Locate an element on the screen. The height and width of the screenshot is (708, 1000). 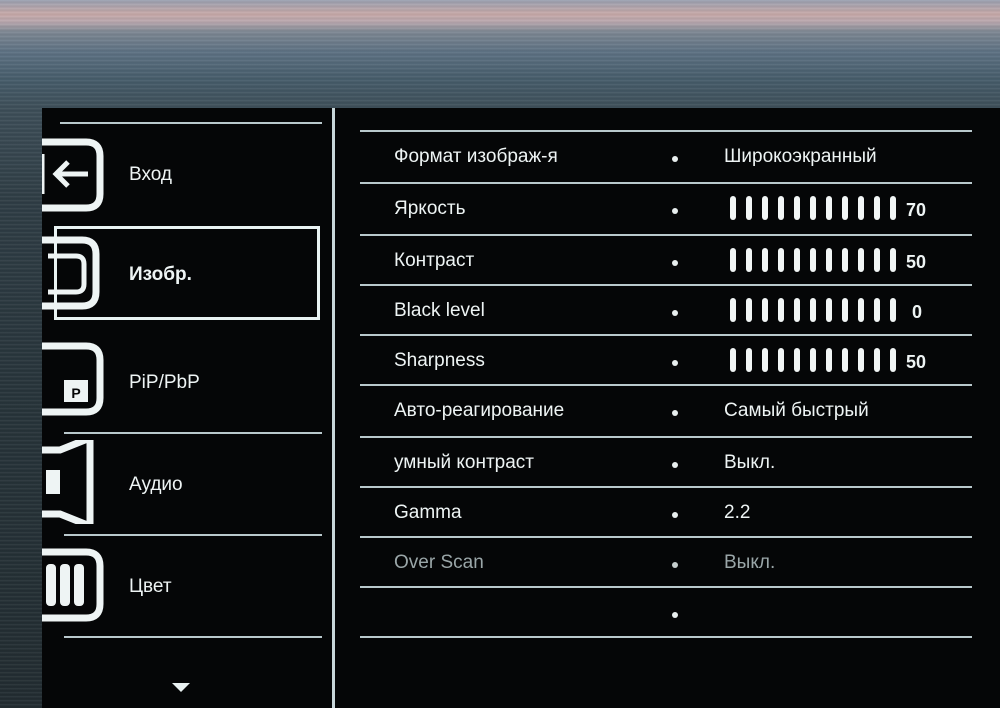
setting-response-time: Авто-реагирование Самый быстрый is located at coordinates (668, 411).